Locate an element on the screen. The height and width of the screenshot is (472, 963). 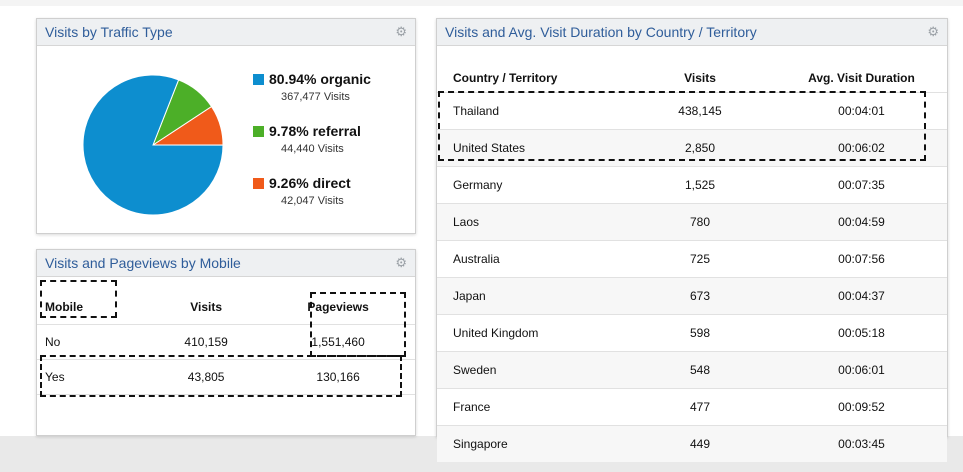
table-row: Germany 1,525 00:07:35 is located at coordinates (692, 185).